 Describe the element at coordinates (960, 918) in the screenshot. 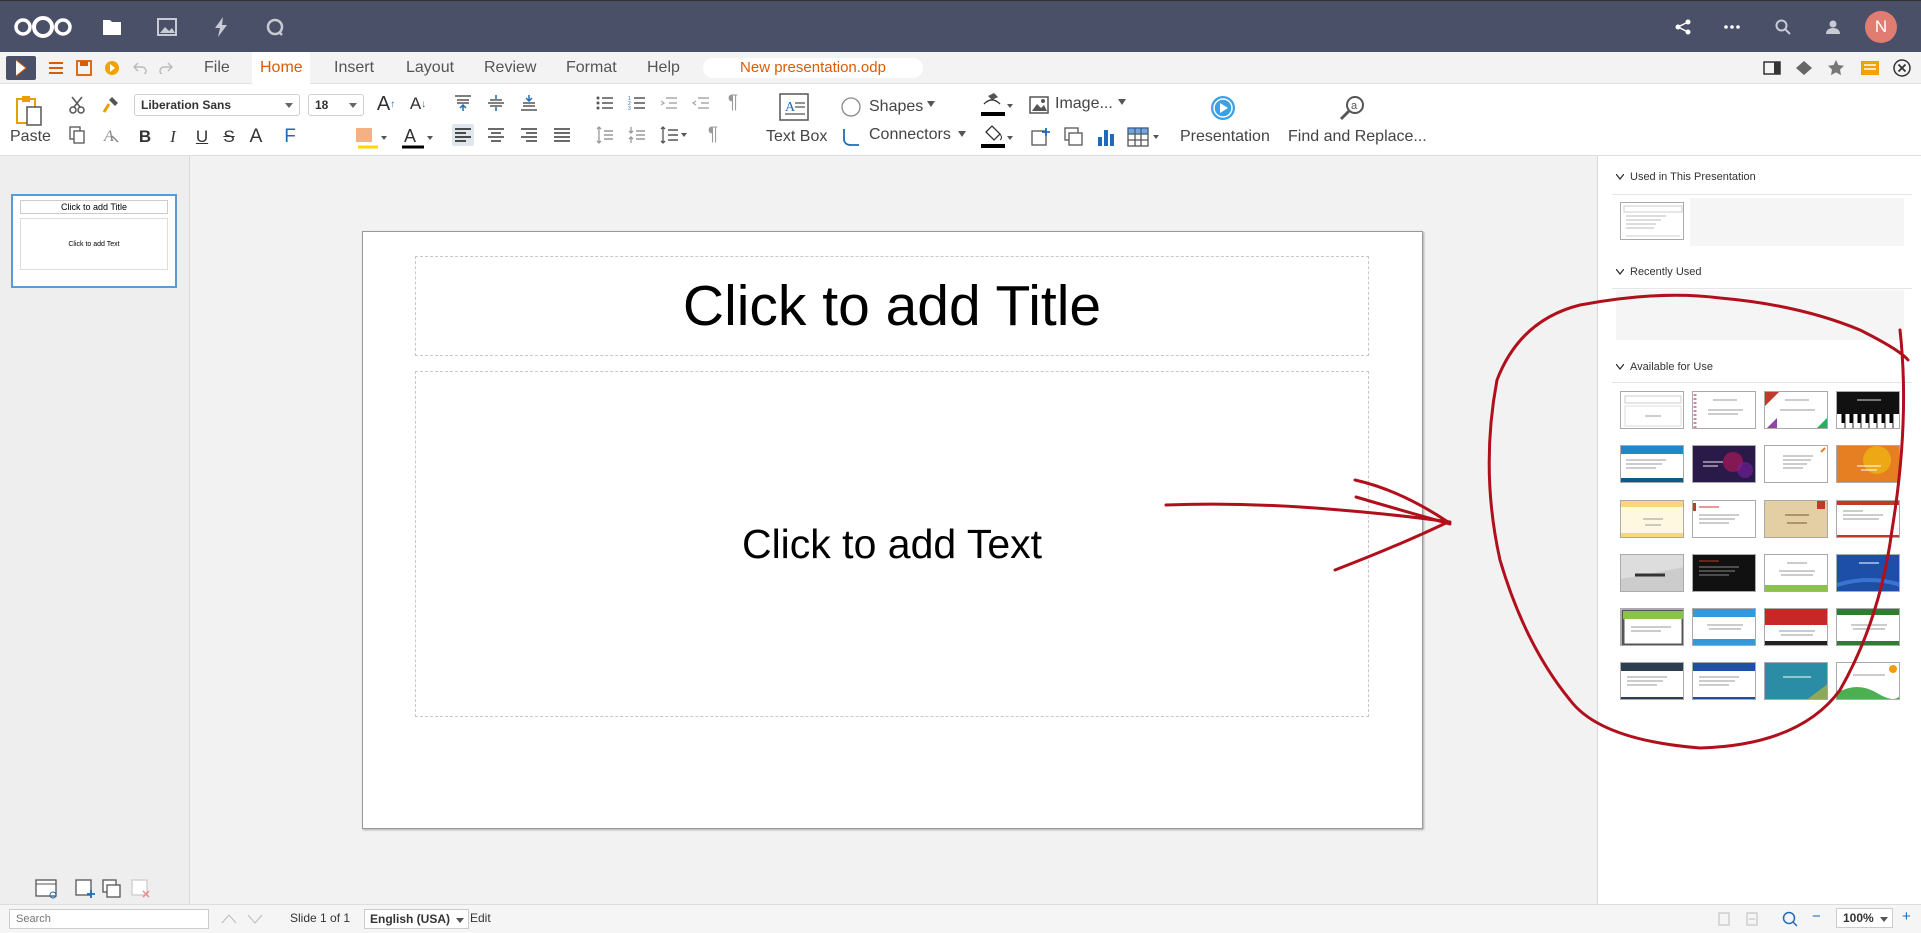

I see `status-bar: Slide 1 of 1 English (USA) Edit − 100% +` at that location.